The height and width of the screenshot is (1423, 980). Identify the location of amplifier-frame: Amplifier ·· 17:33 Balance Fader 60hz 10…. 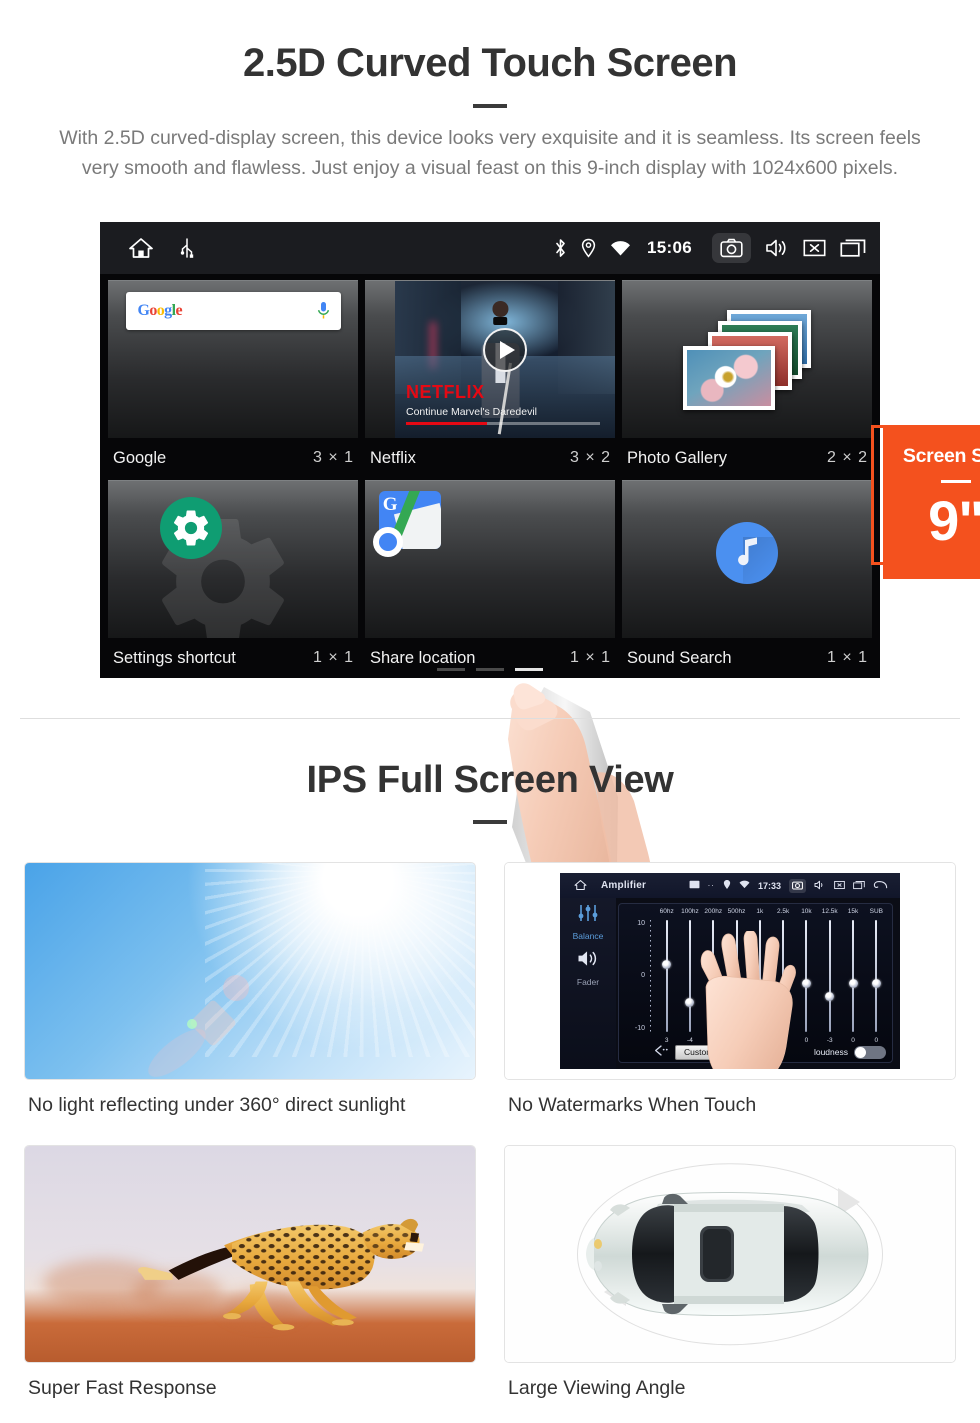
(730, 971).